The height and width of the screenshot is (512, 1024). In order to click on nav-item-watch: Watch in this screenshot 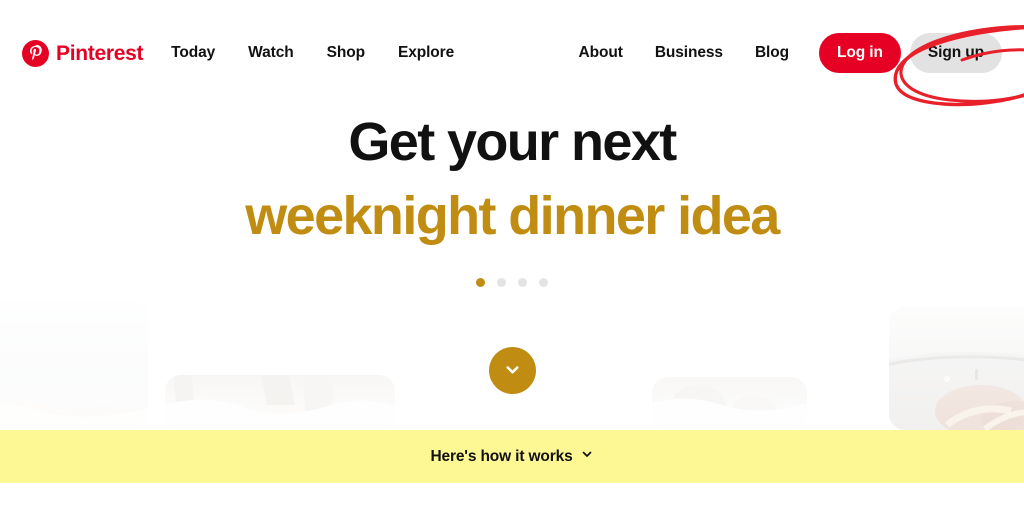, I will do `click(271, 53)`.